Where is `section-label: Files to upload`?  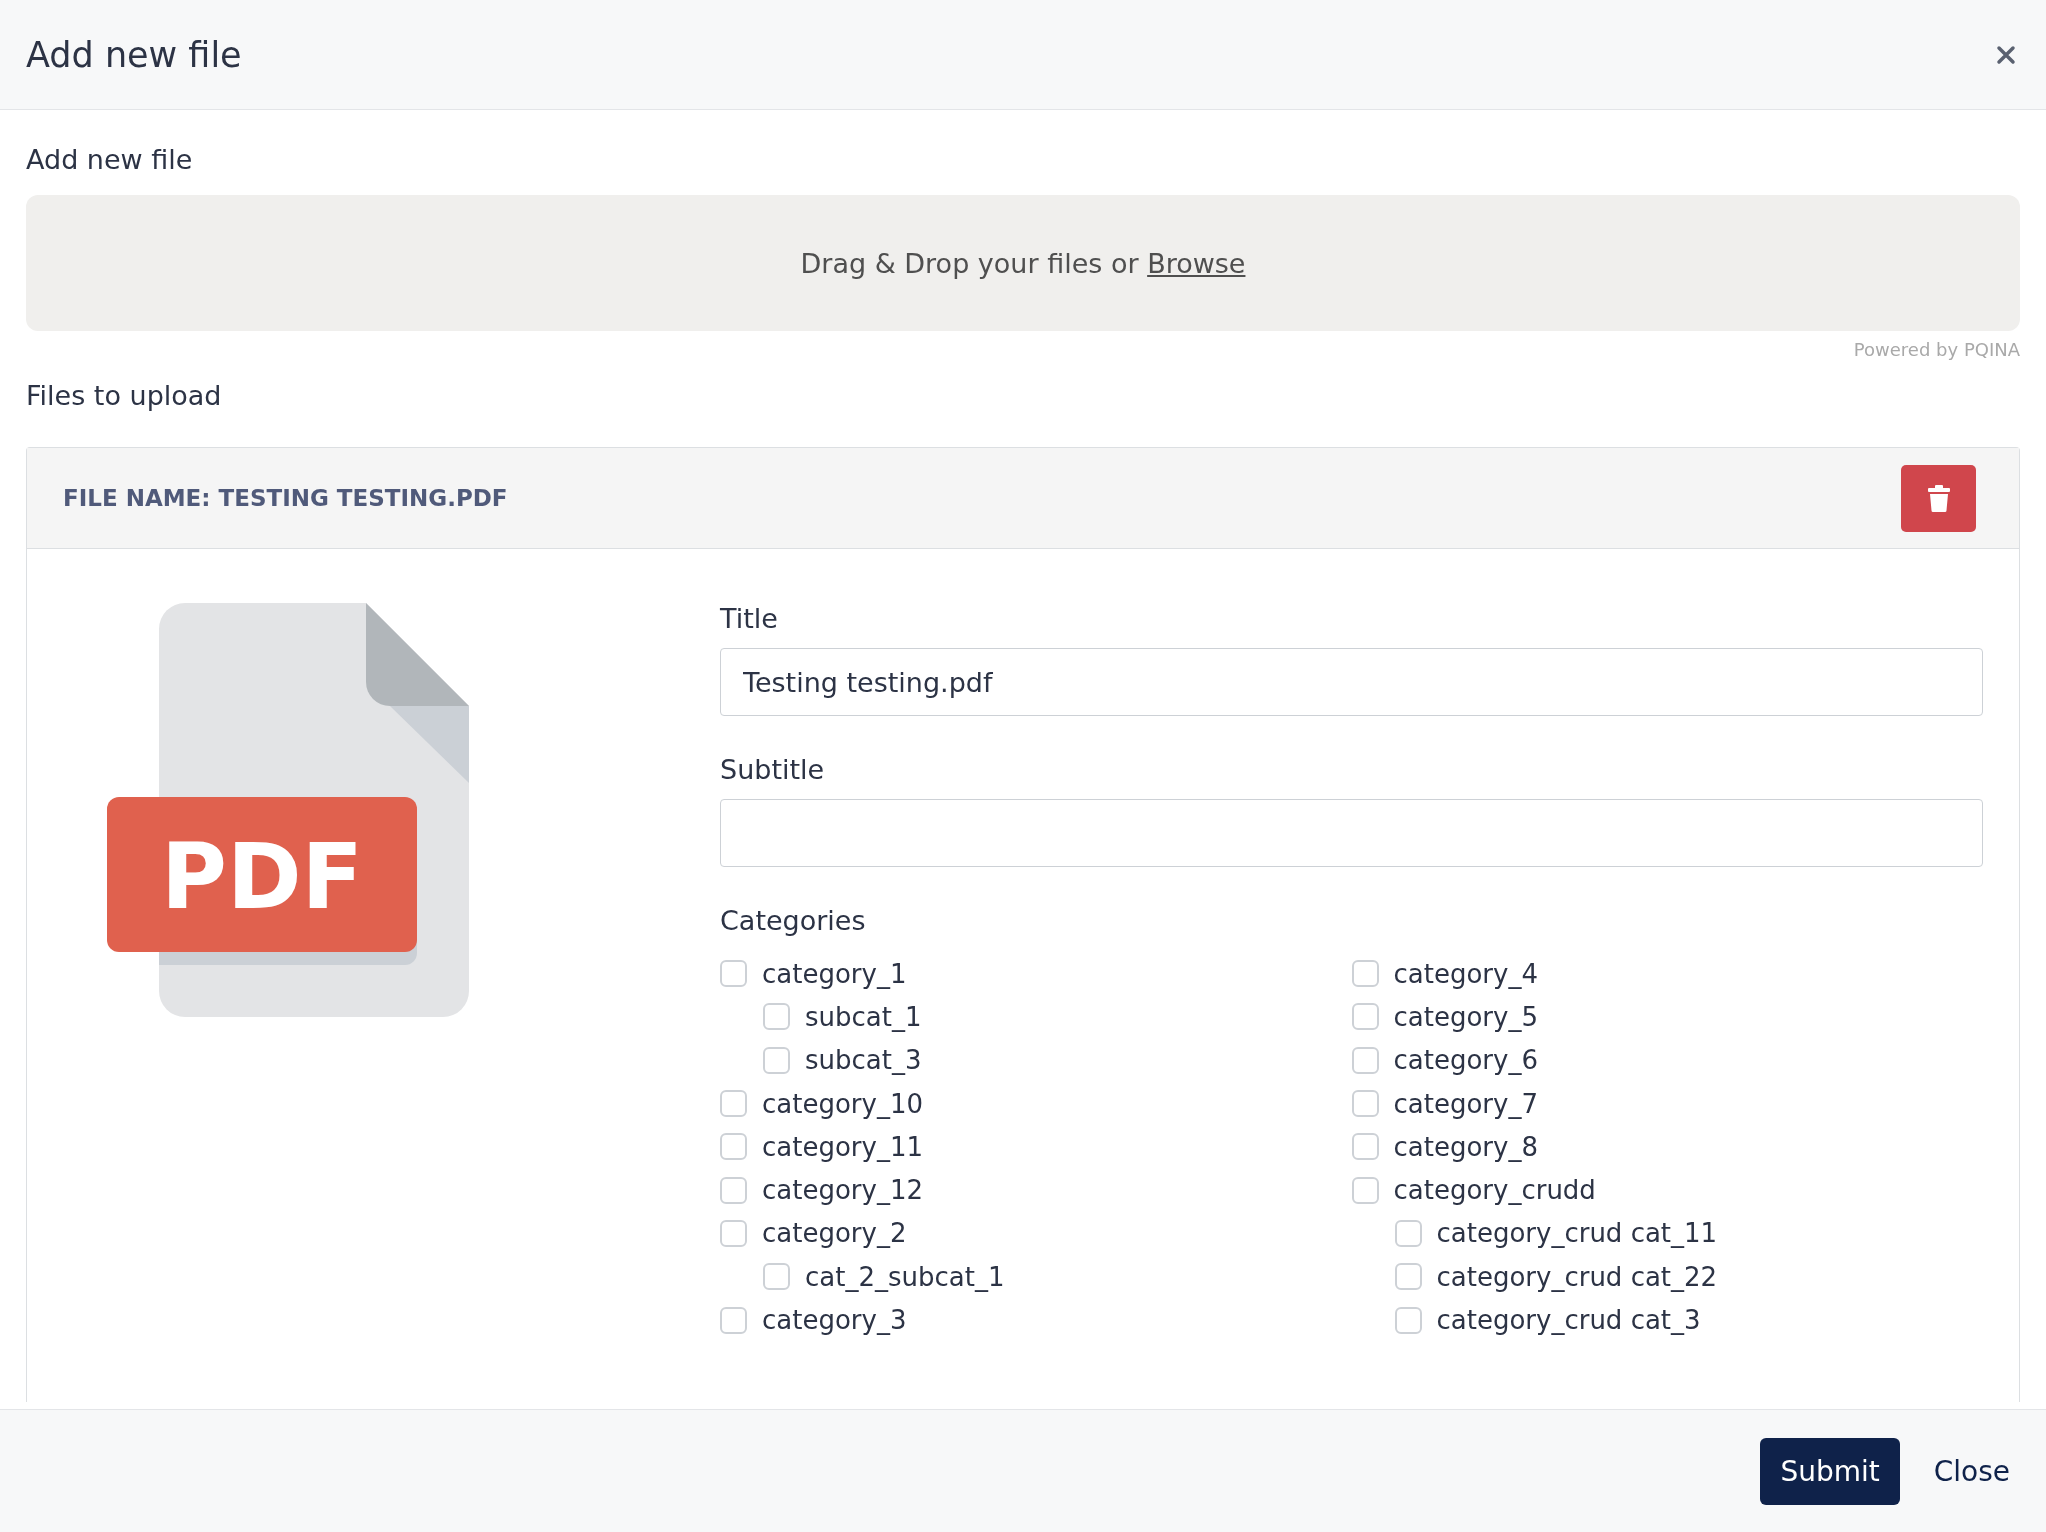 section-label: Files to upload is located at coordinates (124, 395).